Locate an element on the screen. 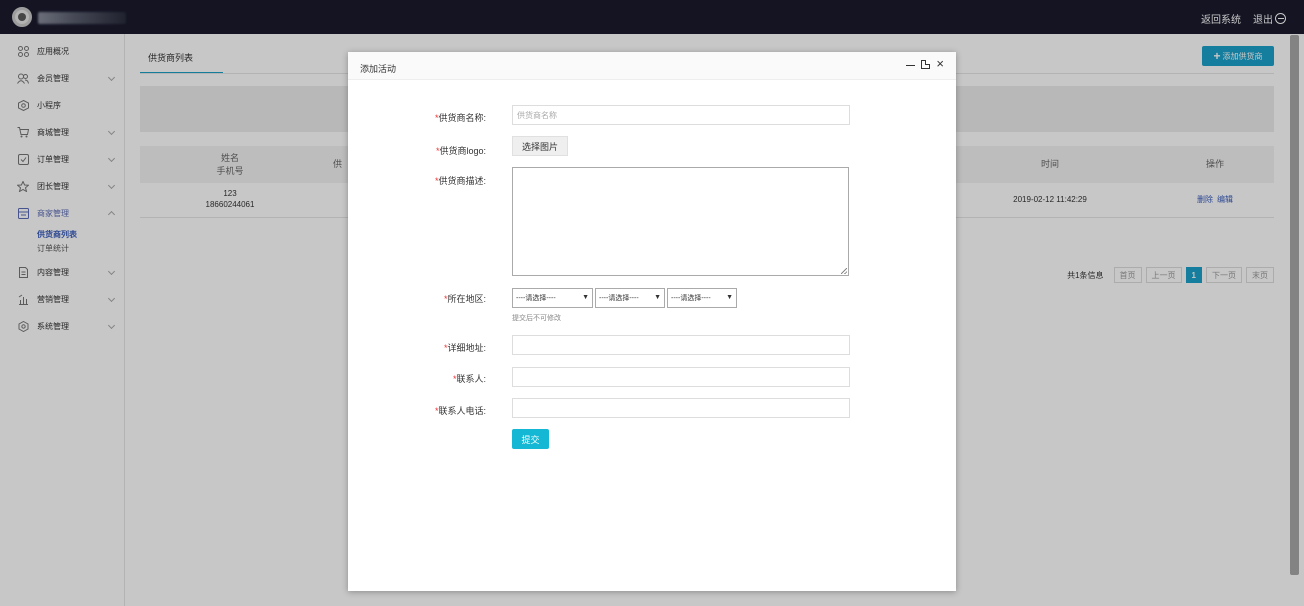 This screenshot has width=1304, height=606. supplier-desc-label: *供货商描述: is located at coordinates (460, 181).